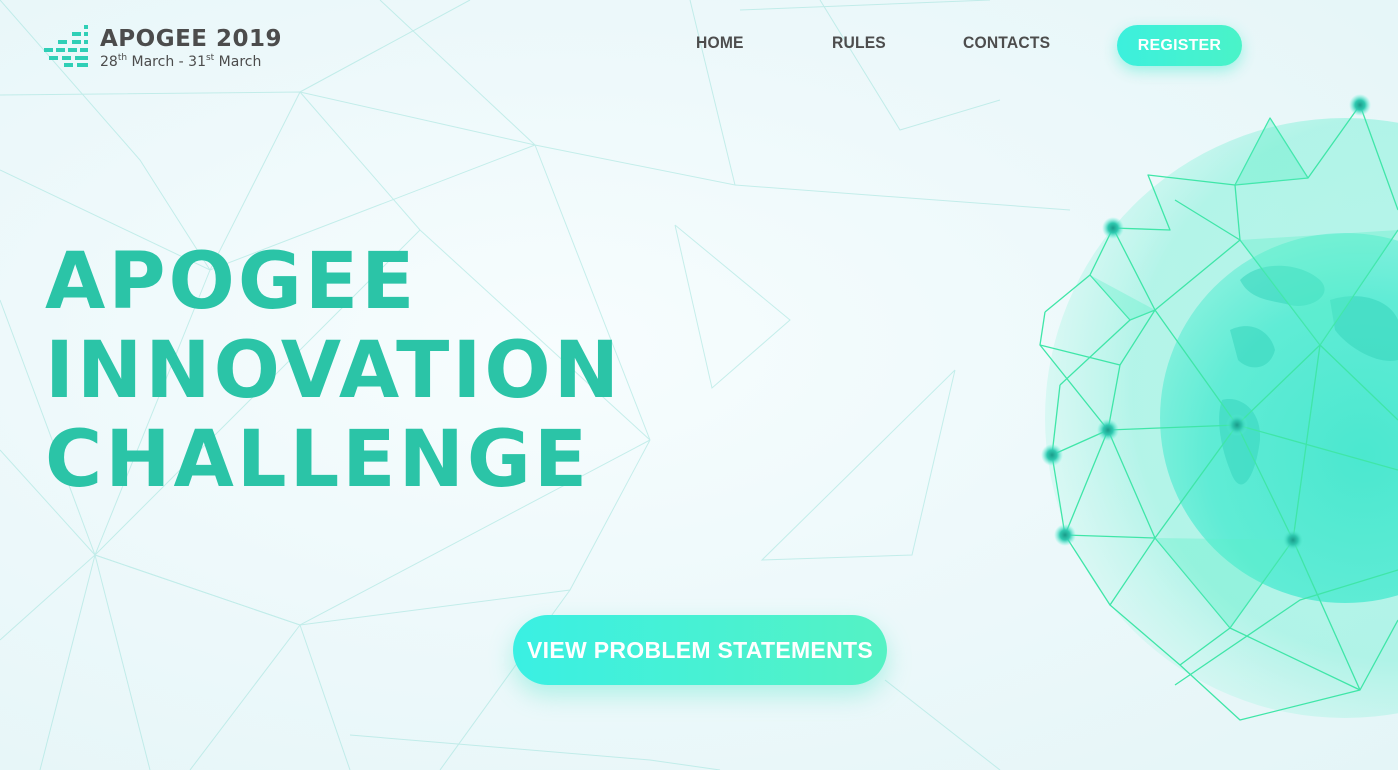  Describe the element at coordinates (859, 43) in the screenshot. I see `nav-link-rules: RULES` at that location.